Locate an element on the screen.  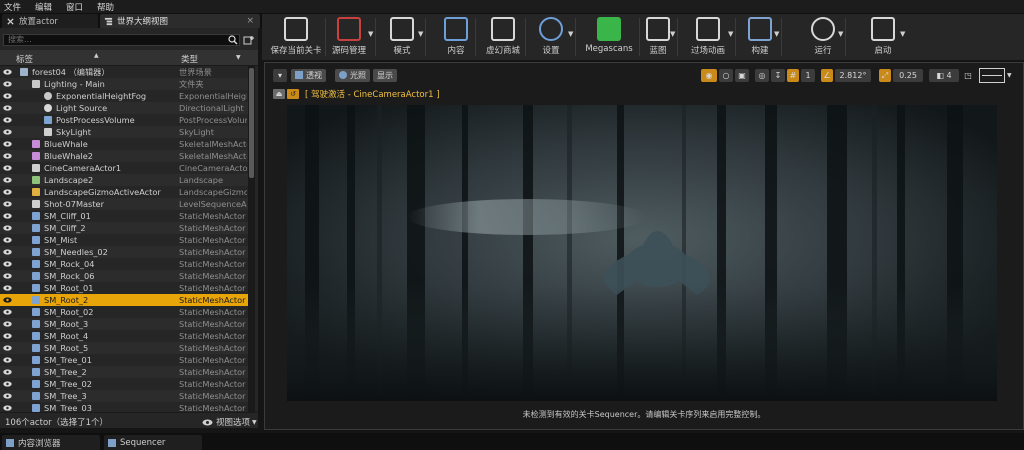
search-icon is located at coordinates (233, 40).